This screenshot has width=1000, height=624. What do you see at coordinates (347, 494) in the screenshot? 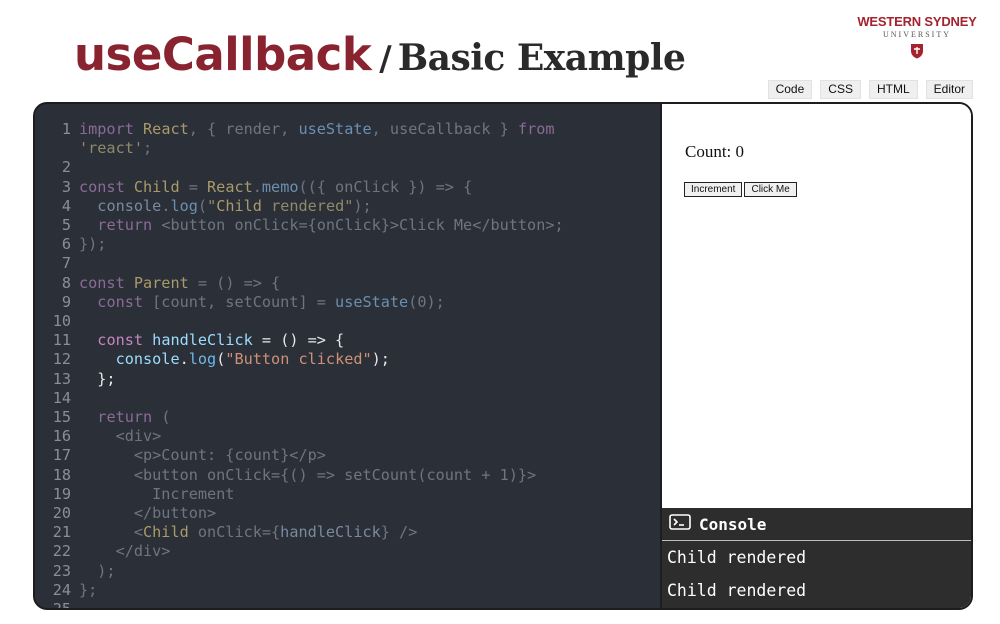
I see `code-line: 19 Increment` at bounding box center [347, 494].